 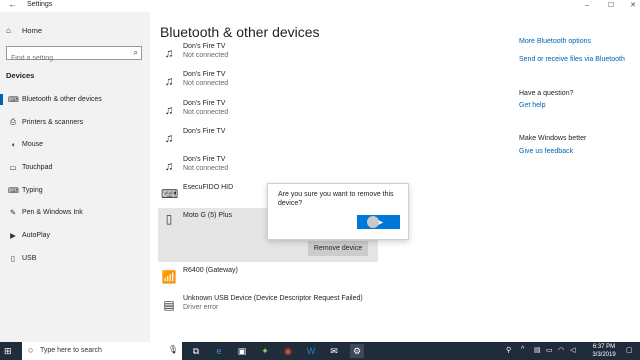 I want to click on battery-icon: ▭, so click(x=549, y=350).